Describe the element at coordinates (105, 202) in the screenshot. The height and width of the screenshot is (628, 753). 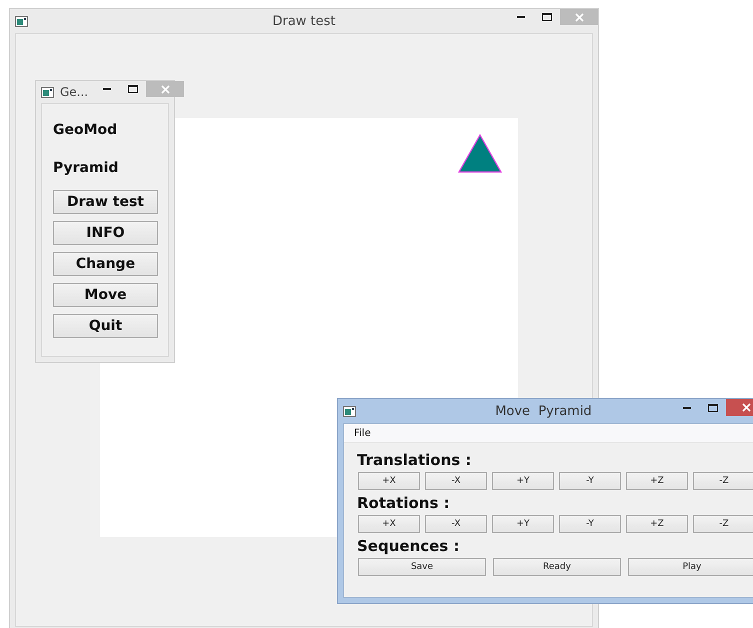
I see `command-button: Draw test` at that location.